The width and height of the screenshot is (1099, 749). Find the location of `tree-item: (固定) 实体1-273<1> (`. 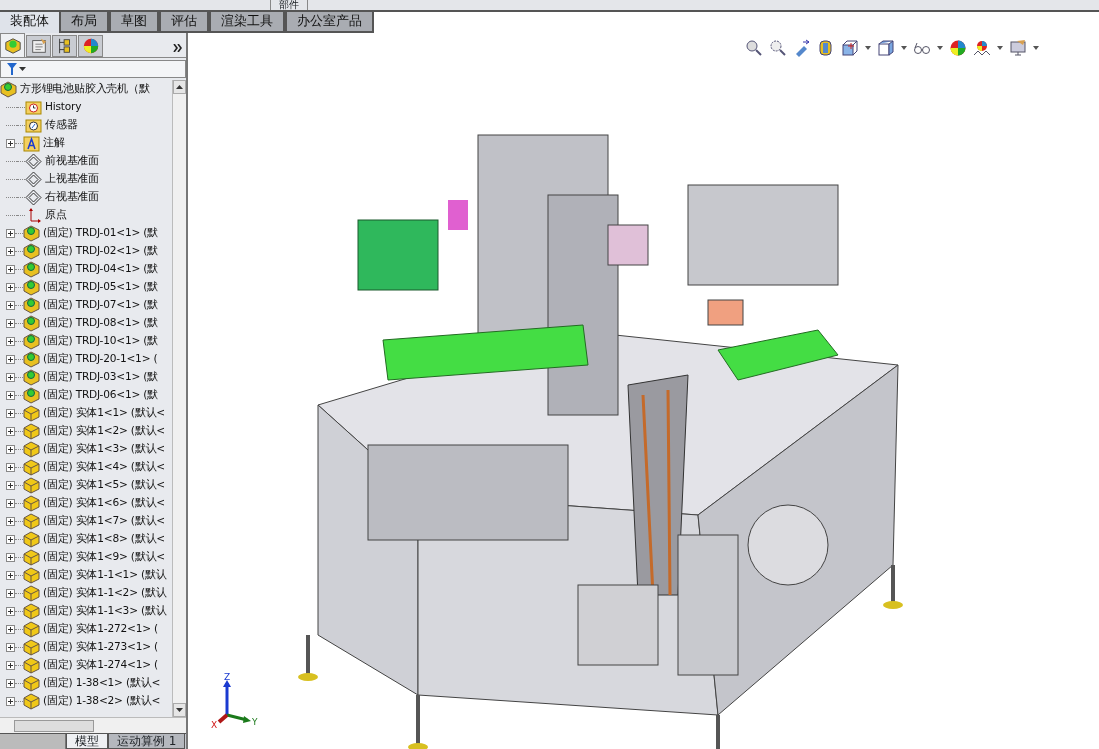

tree-item: (固定) 实体1-273<1> ( is located at coordinates (86, 647).